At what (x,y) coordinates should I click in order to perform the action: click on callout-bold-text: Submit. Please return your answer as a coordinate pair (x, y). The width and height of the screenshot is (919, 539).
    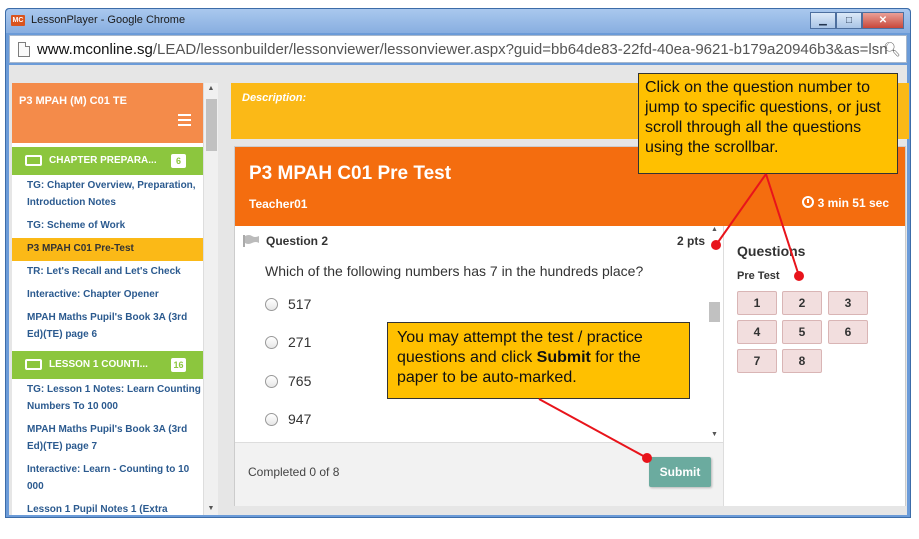
    Looking at the image, I should click on (563, 357).